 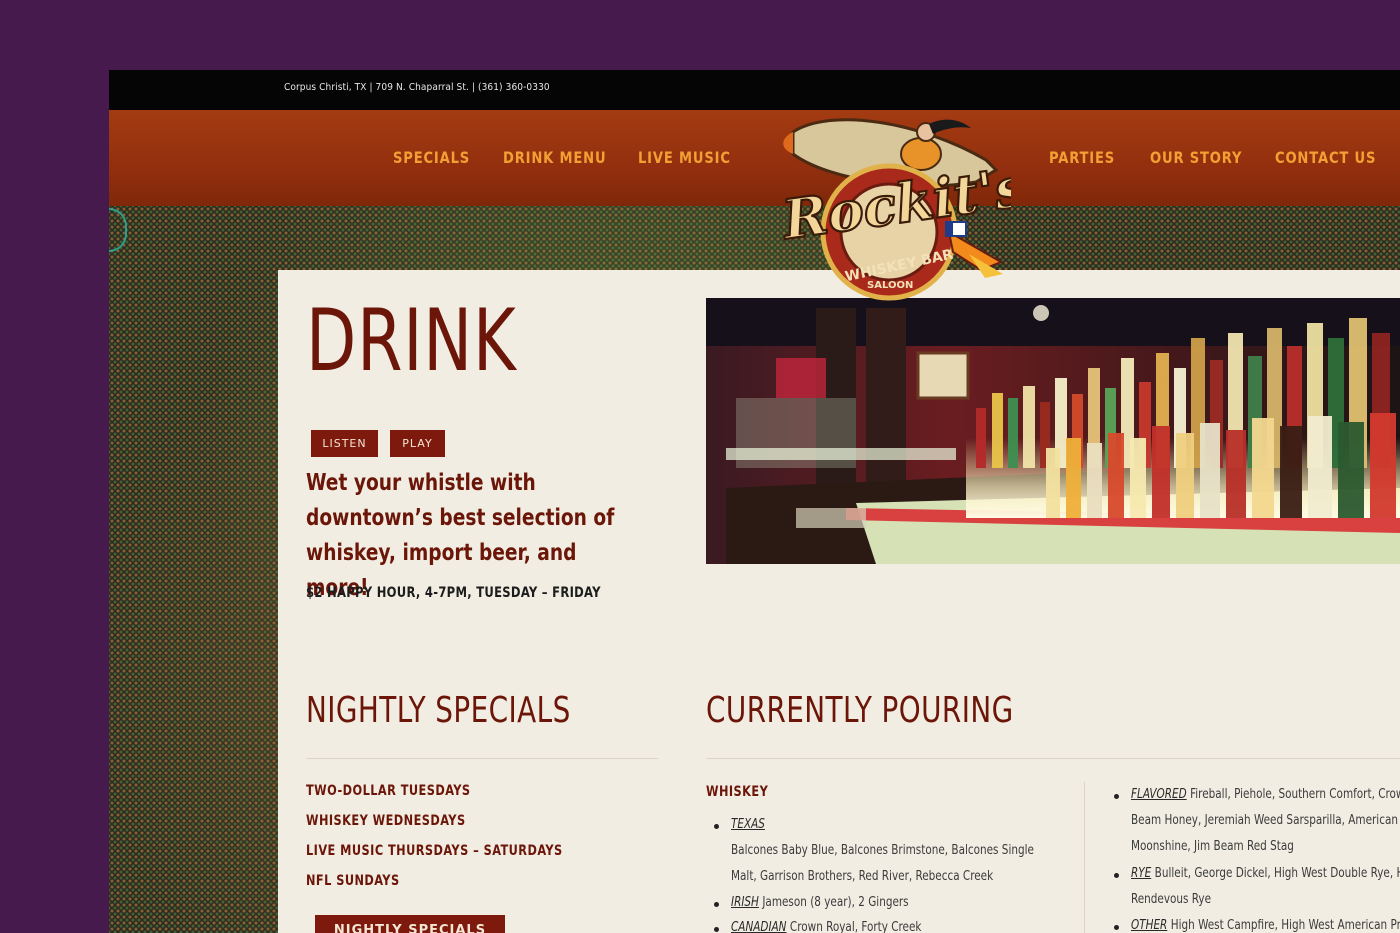 I want to click on canadian-label: CANADIAN, so click(x=758, y=926).